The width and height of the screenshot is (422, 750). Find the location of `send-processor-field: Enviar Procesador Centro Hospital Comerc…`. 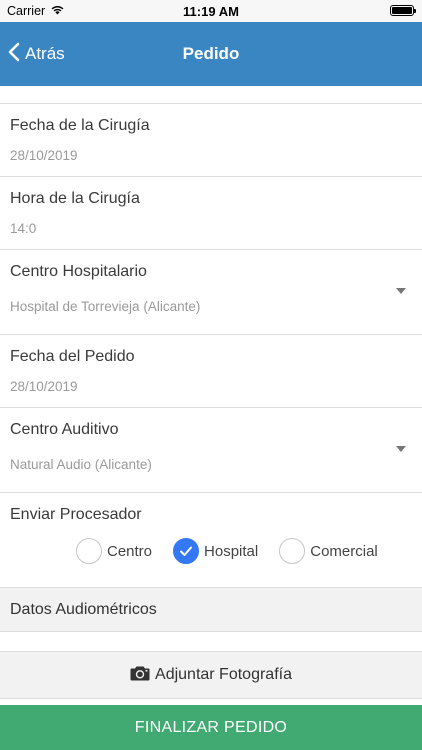

send-processor-field: Enviar Procesador Centro Hospital Comerc… is located at coordinates (211, 540).